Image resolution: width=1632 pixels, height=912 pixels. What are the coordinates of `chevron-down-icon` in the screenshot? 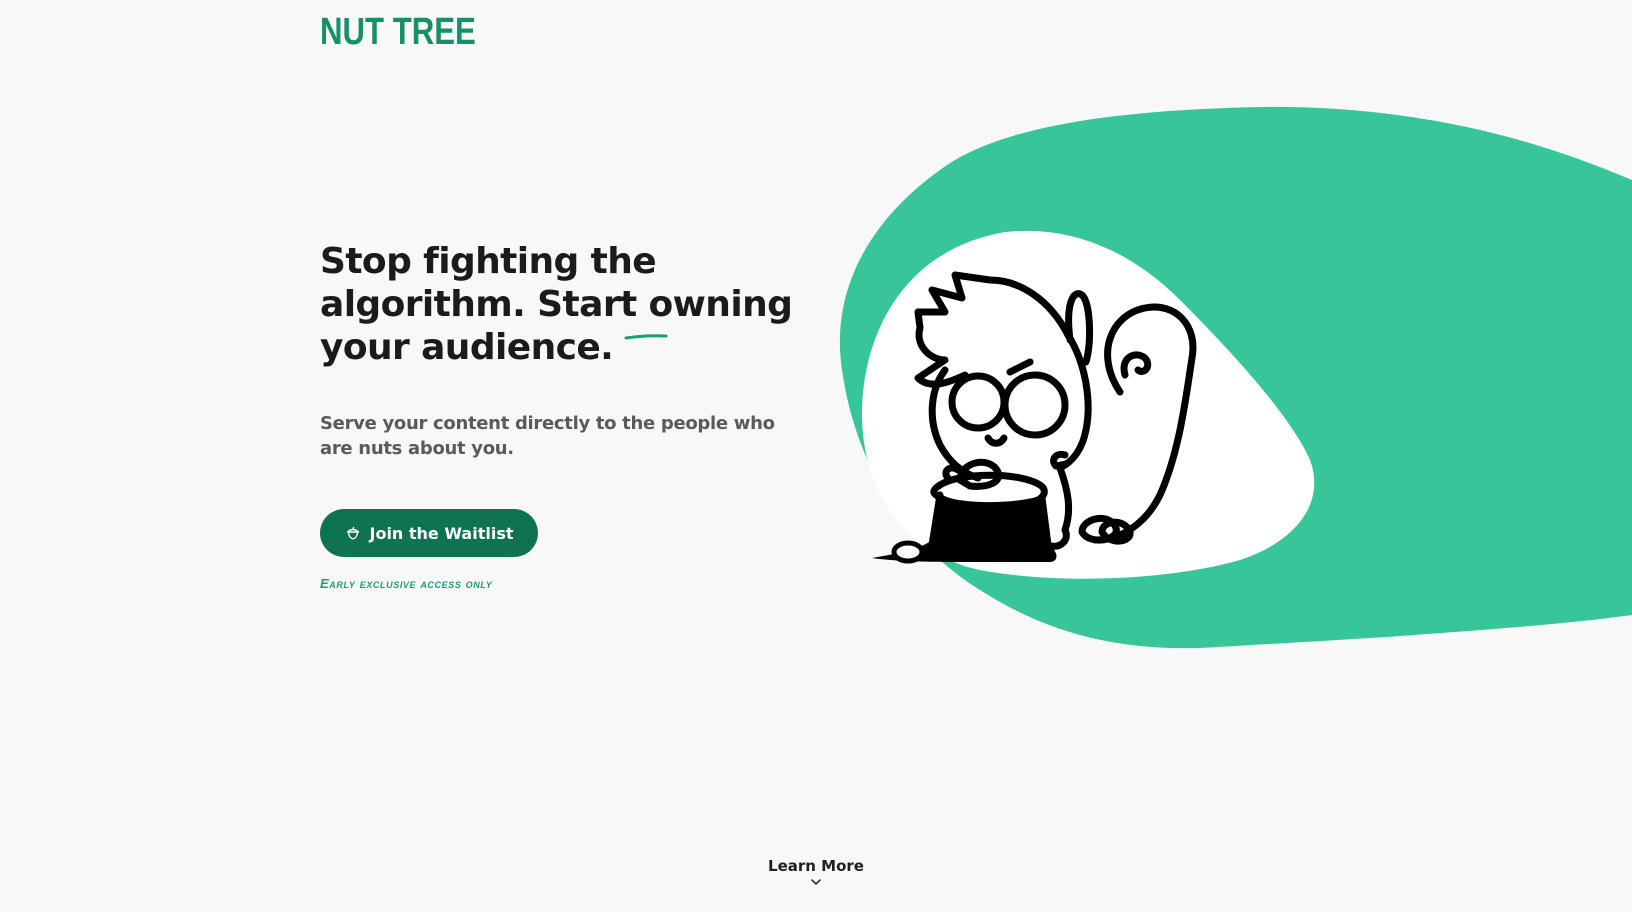 It's located at (816, 882).